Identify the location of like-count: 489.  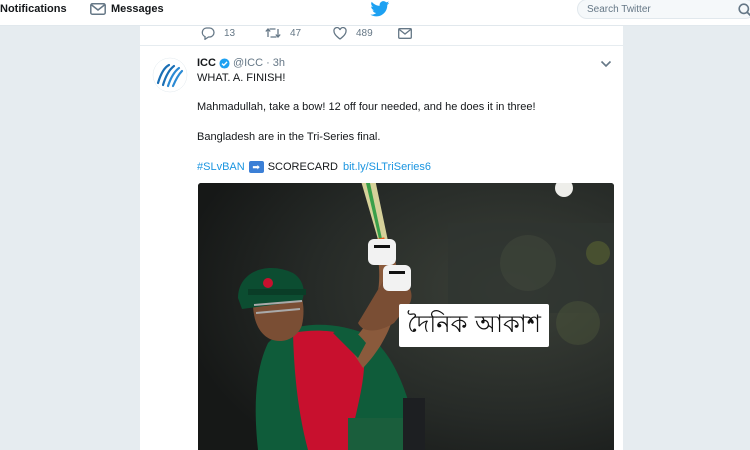
(364, 33).